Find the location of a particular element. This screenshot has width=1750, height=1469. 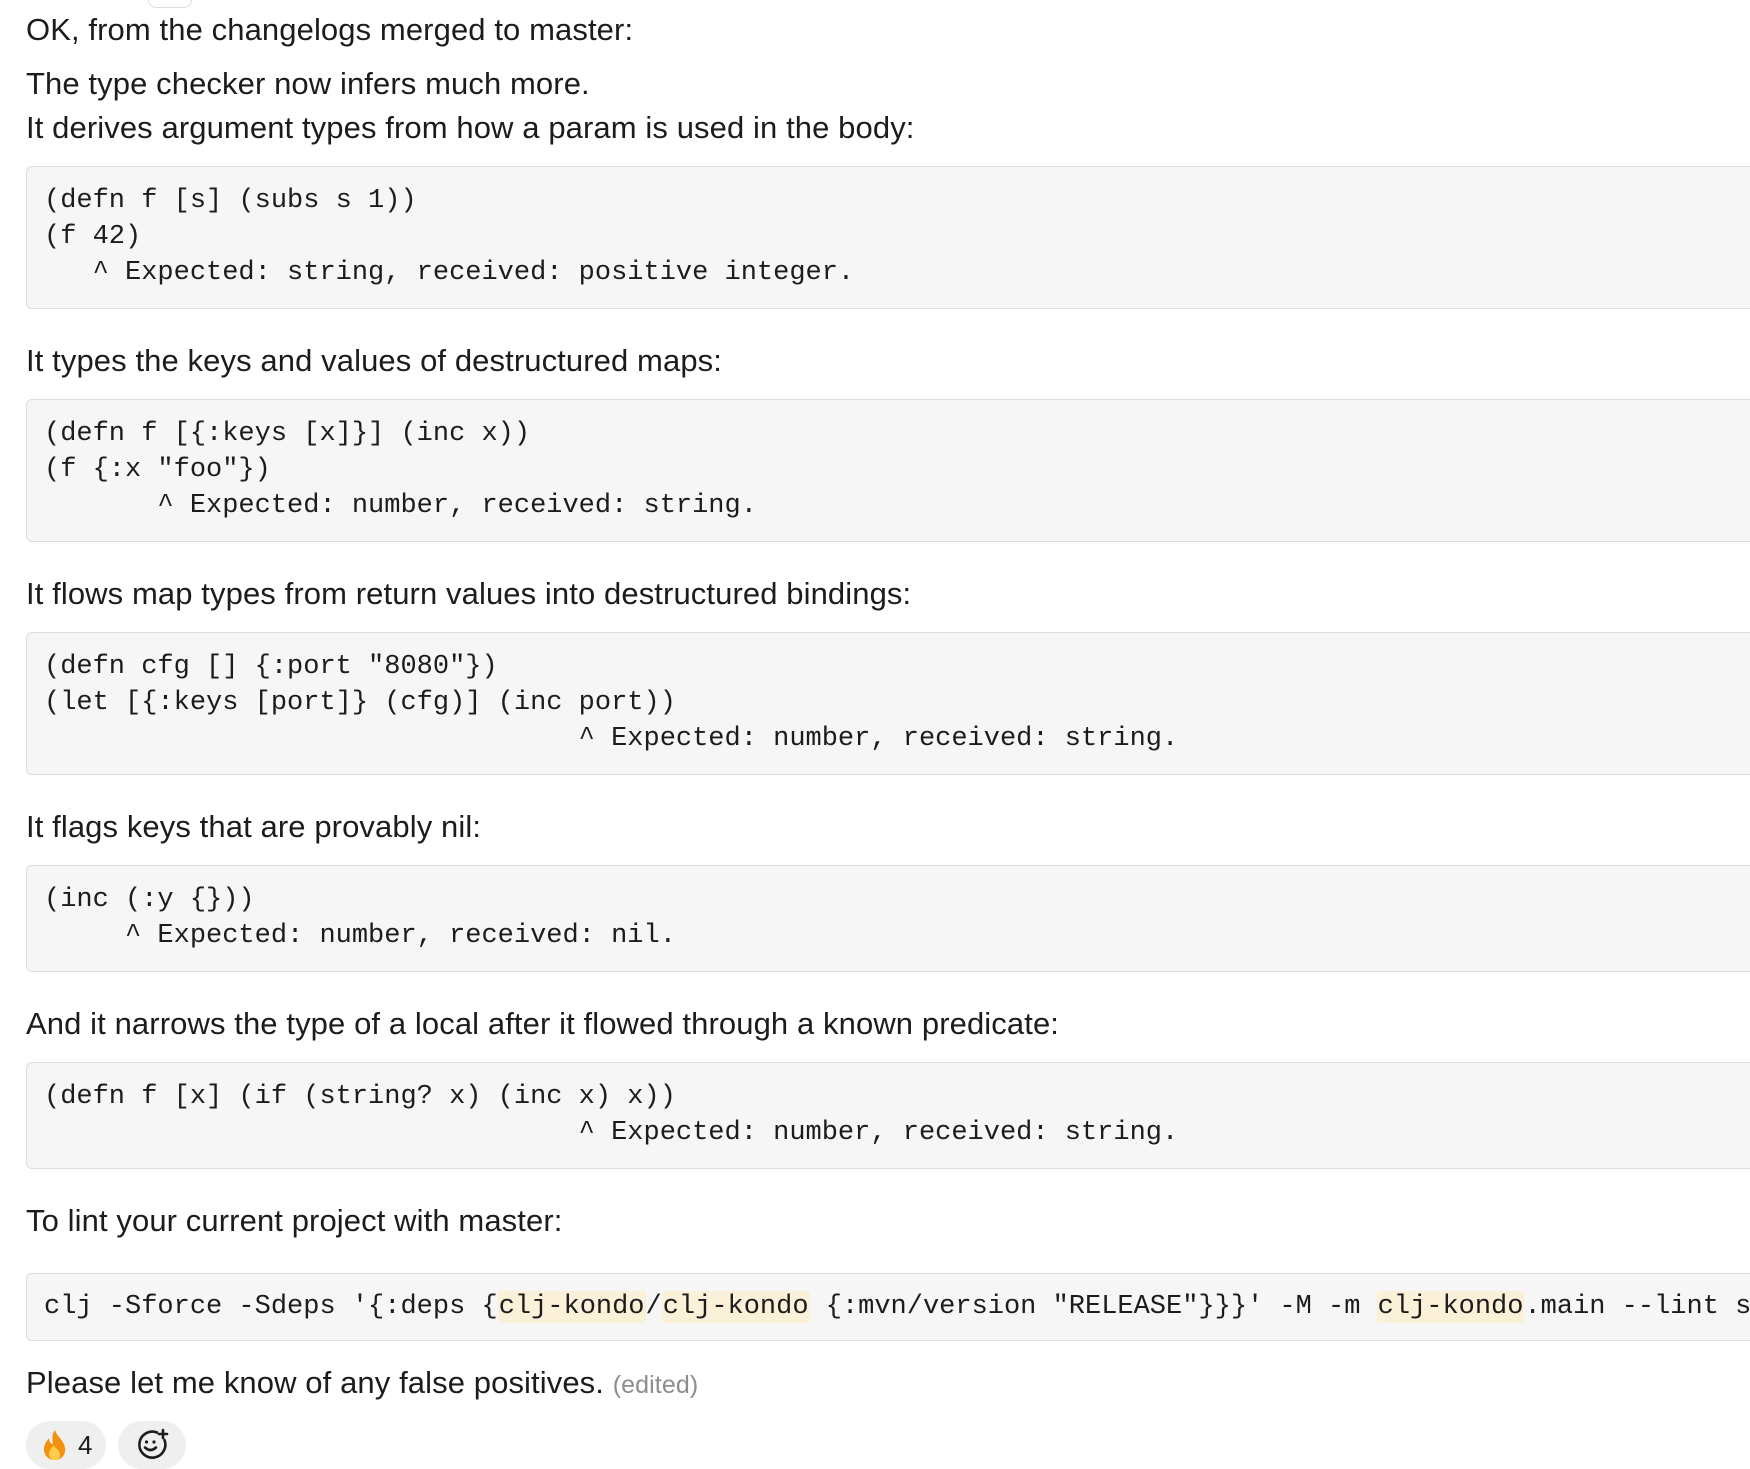

fire-reaction-button: 4 is located at coordinates (66, 1445).